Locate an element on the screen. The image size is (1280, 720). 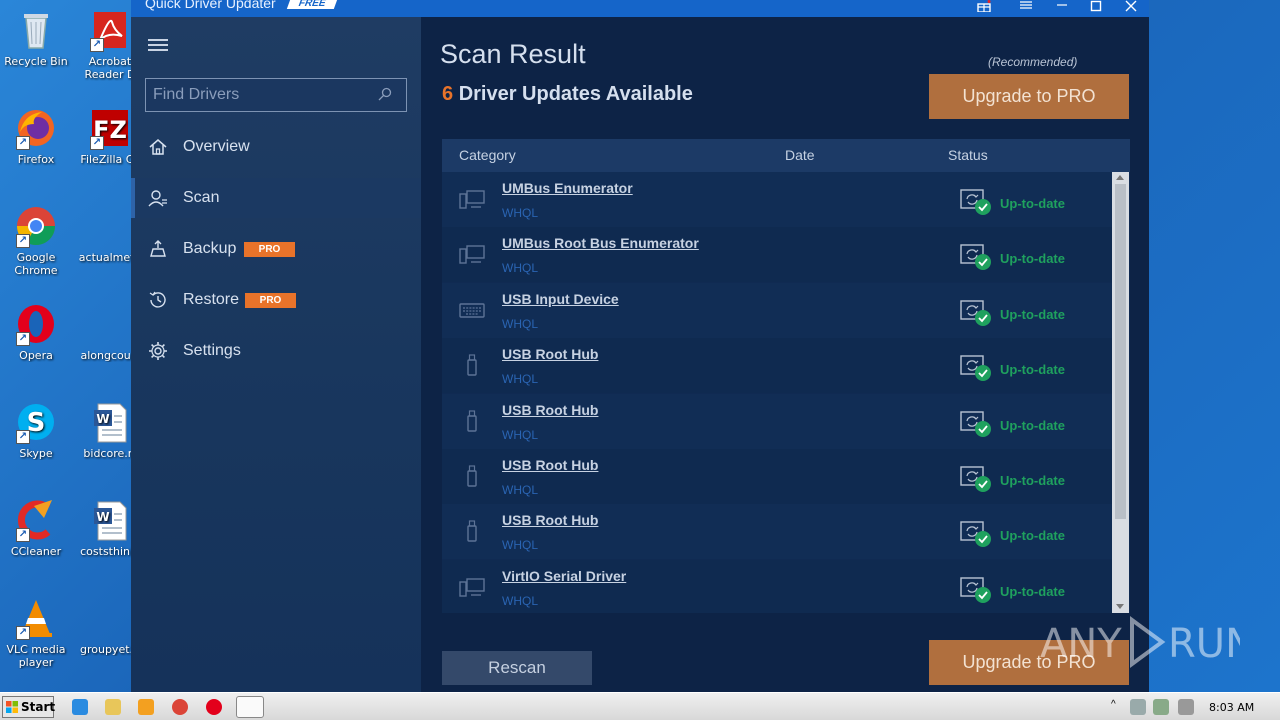
media-player-taskbar-icon is located at coordinates (146, 707).